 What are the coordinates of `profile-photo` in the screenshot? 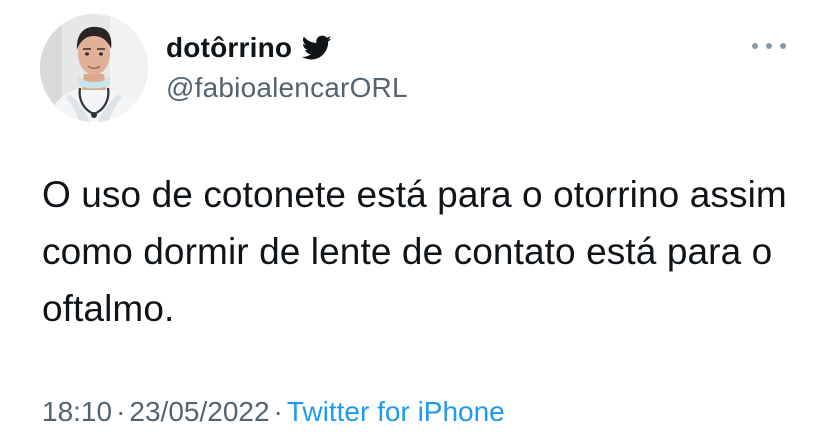 It's located at (94, 68).